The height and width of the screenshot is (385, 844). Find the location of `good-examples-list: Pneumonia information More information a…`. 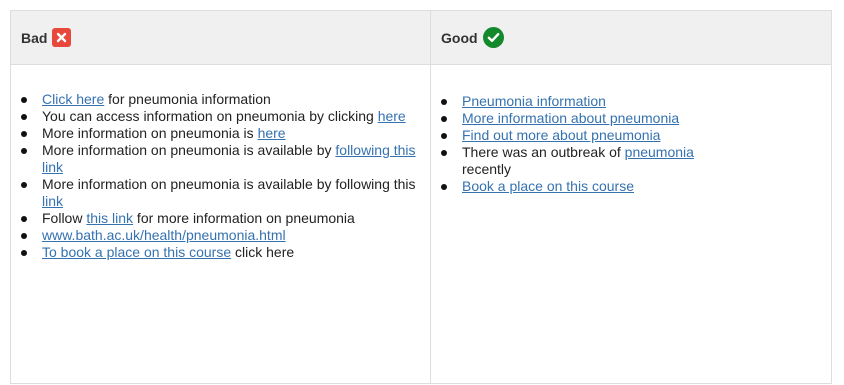

good-examples-list: Pneumonia information More information a… is located at coordinates (631, 144).